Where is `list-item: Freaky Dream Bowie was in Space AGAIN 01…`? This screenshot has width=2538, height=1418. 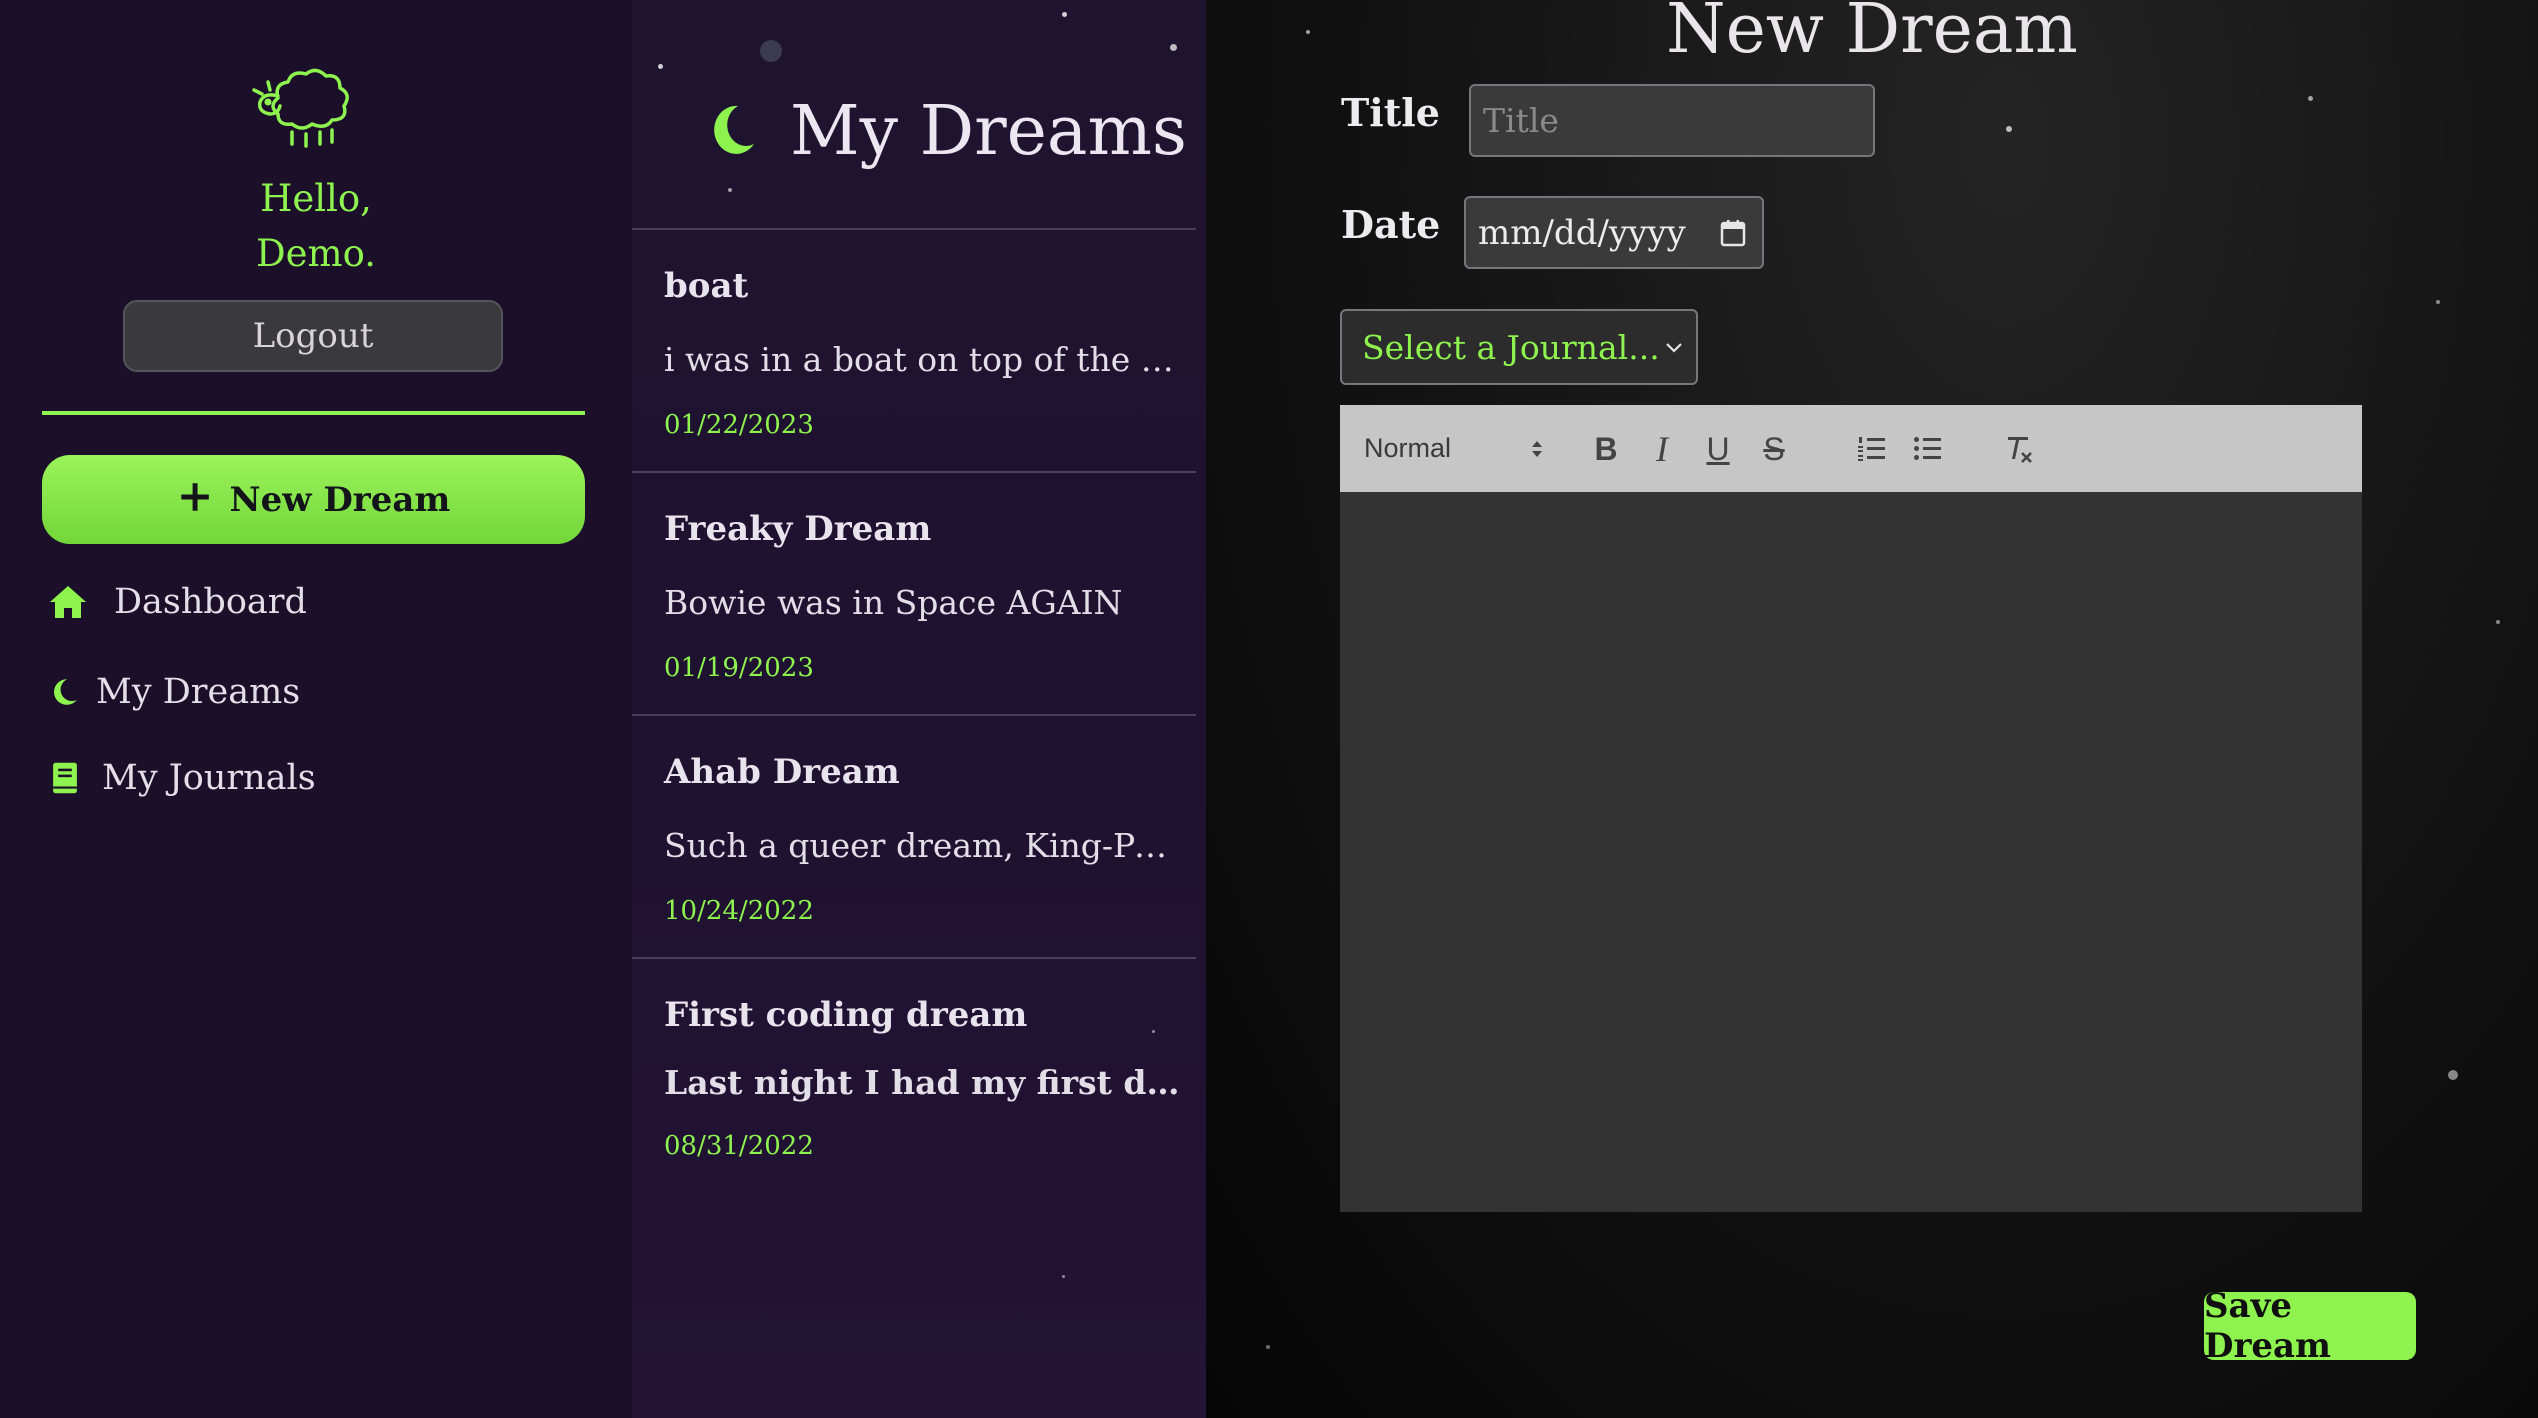
list-item: Freaky Dream Bowie was in Space AGAIN 01… is located at coordinates (914, 594).